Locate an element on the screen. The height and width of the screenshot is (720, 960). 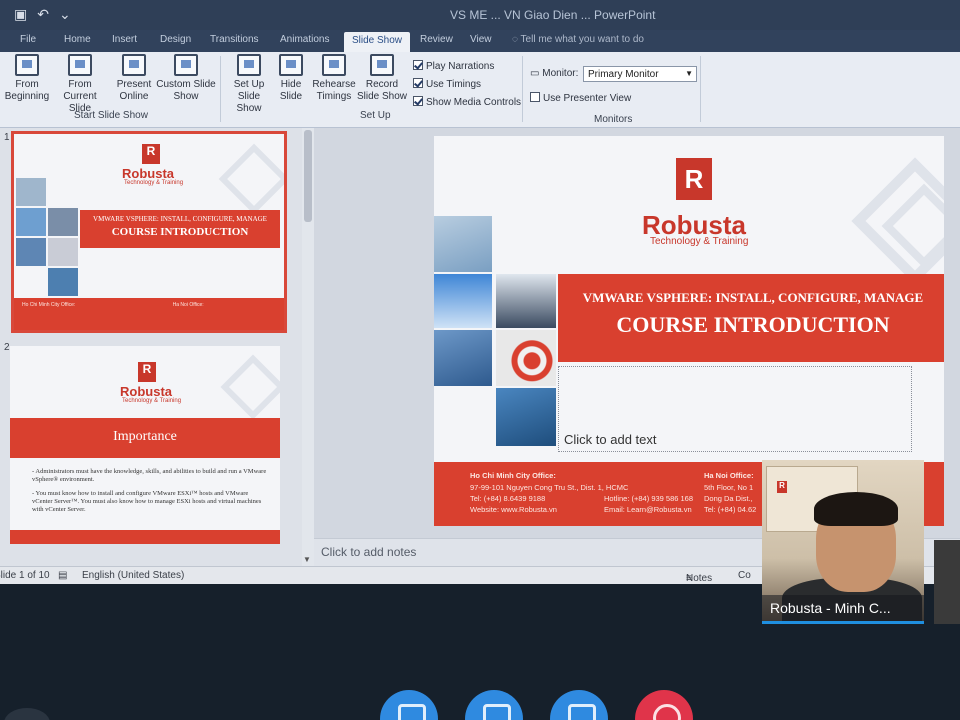
slide-counter: Slide 1 of 10 is located at coordinates (25, 575).